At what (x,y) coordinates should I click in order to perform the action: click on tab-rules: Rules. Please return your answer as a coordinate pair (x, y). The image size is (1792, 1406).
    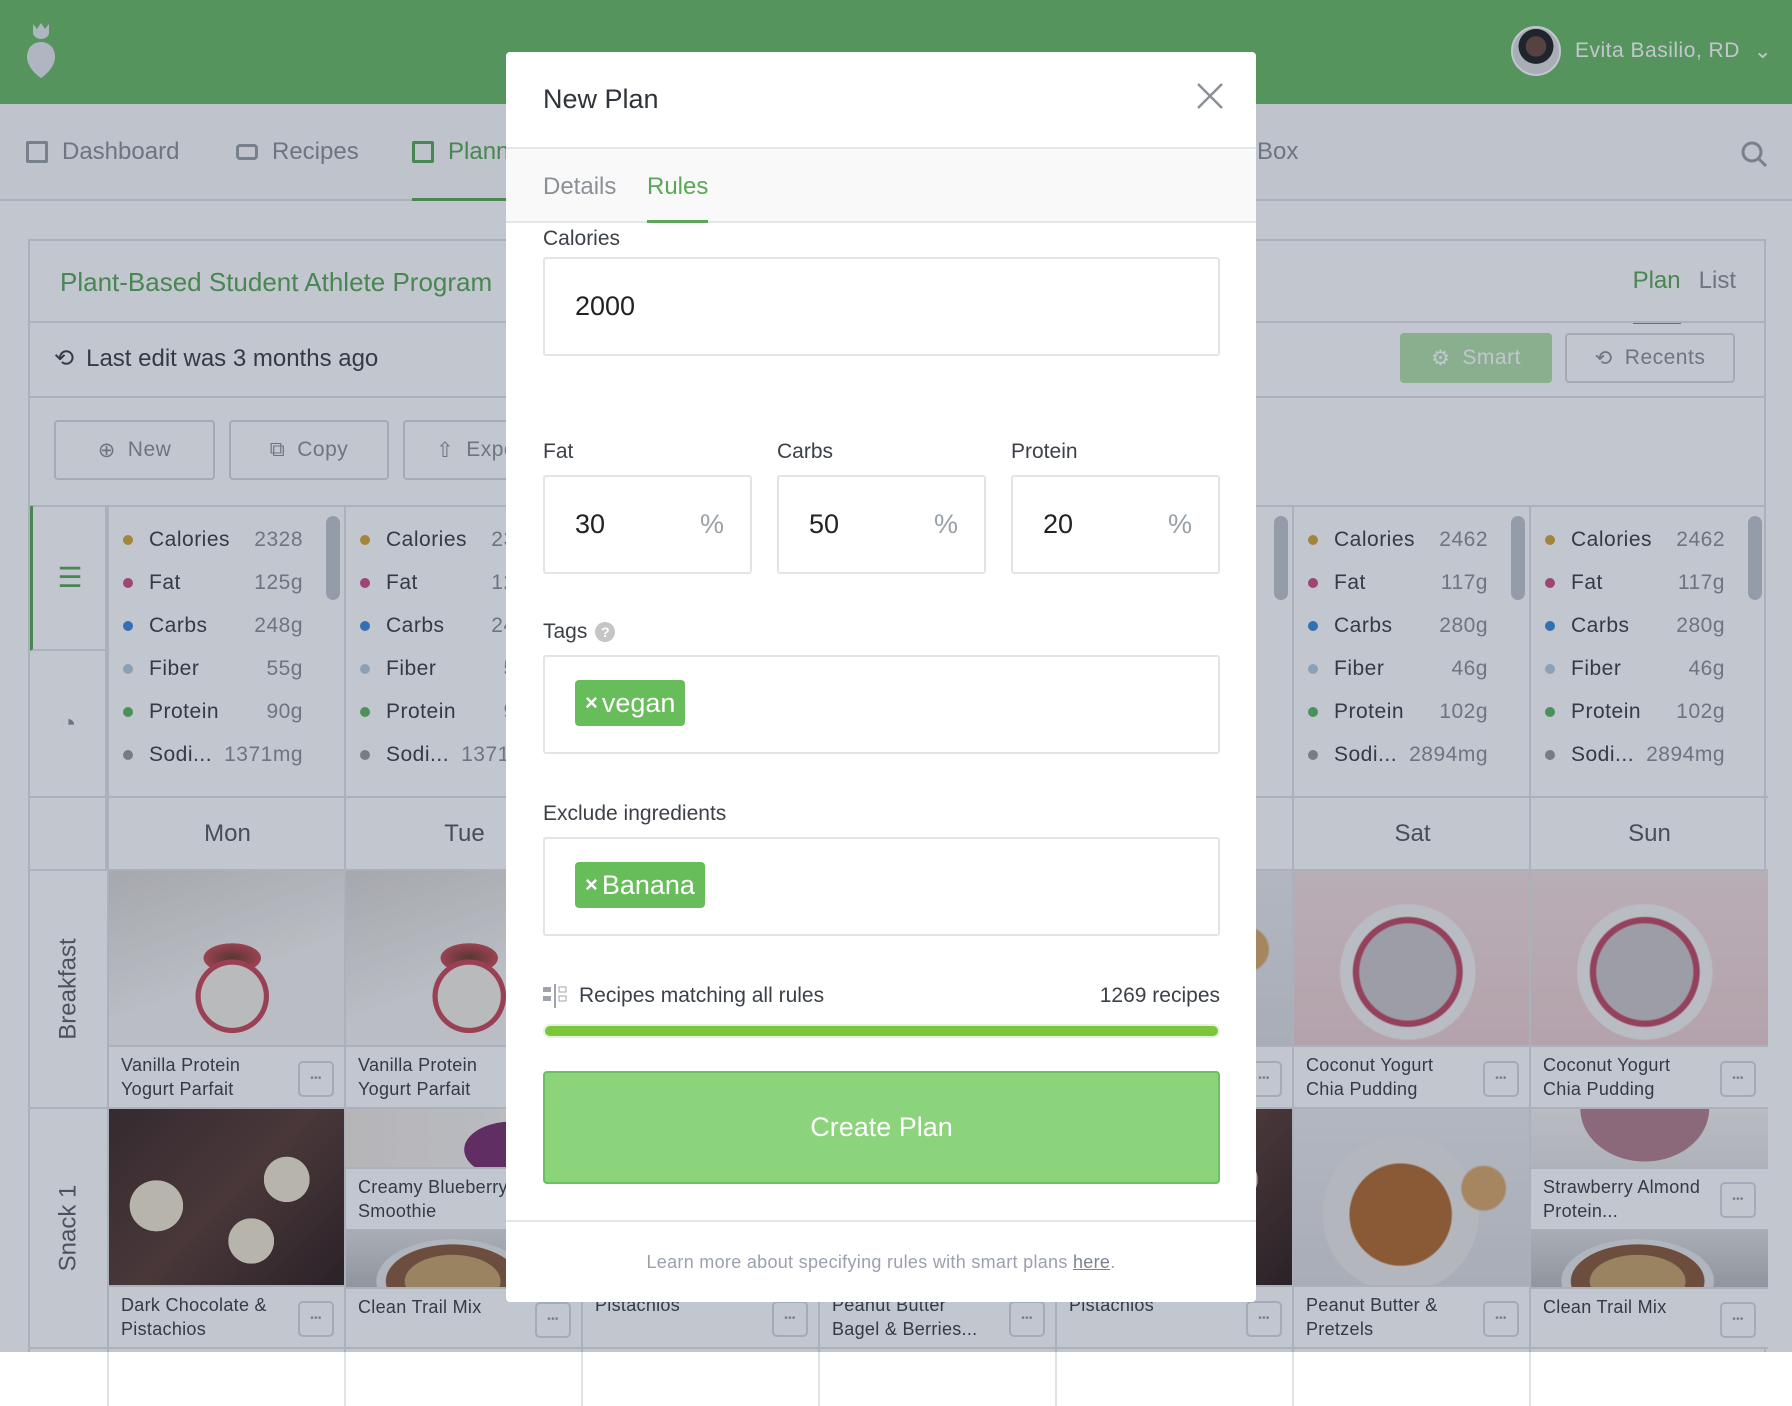
    Looking at the image, I should click on (678, 198).